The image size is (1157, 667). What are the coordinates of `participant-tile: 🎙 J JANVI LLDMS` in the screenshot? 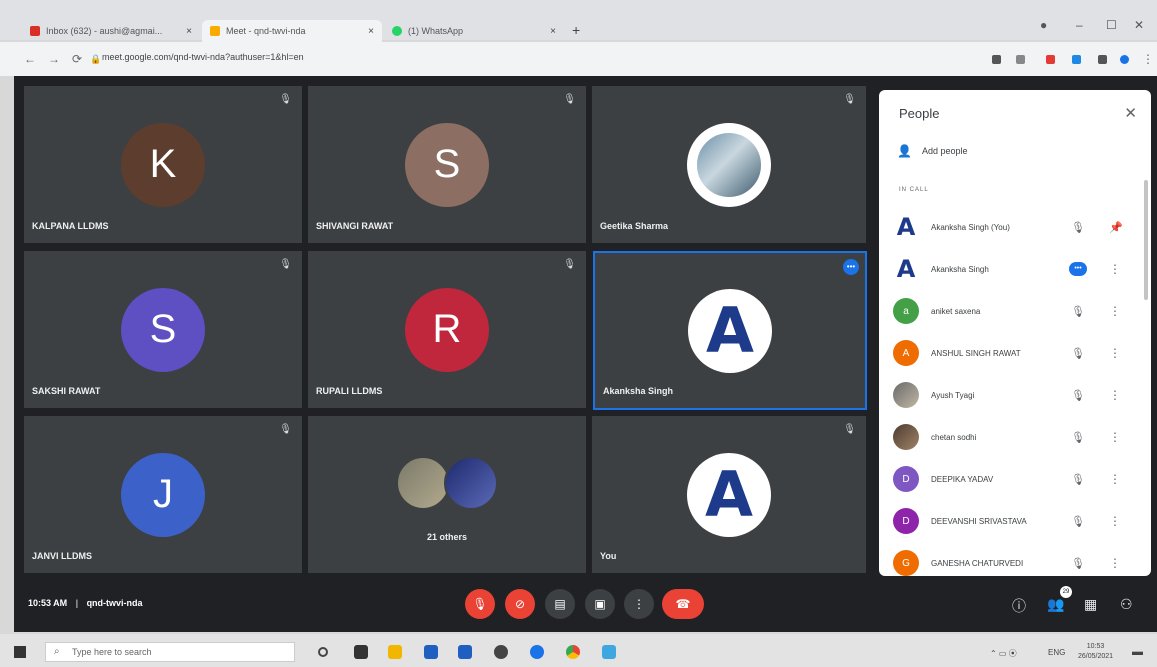 It's located at (163, 494).